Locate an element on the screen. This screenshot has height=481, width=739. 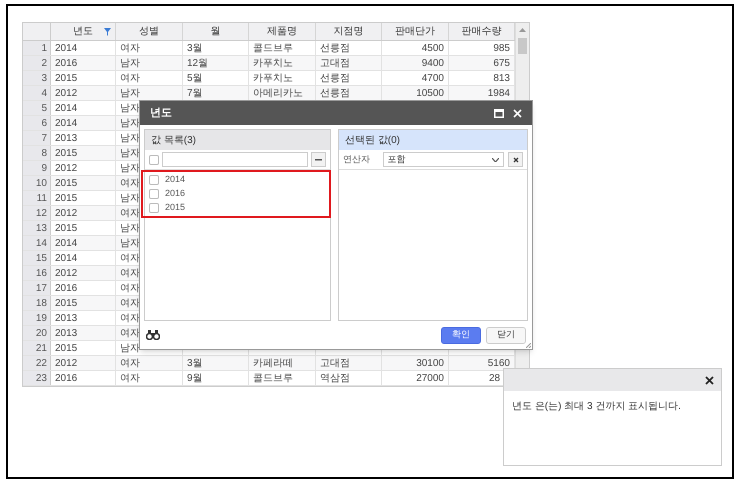
row-number: 20 is located at coordinates (37, 333).